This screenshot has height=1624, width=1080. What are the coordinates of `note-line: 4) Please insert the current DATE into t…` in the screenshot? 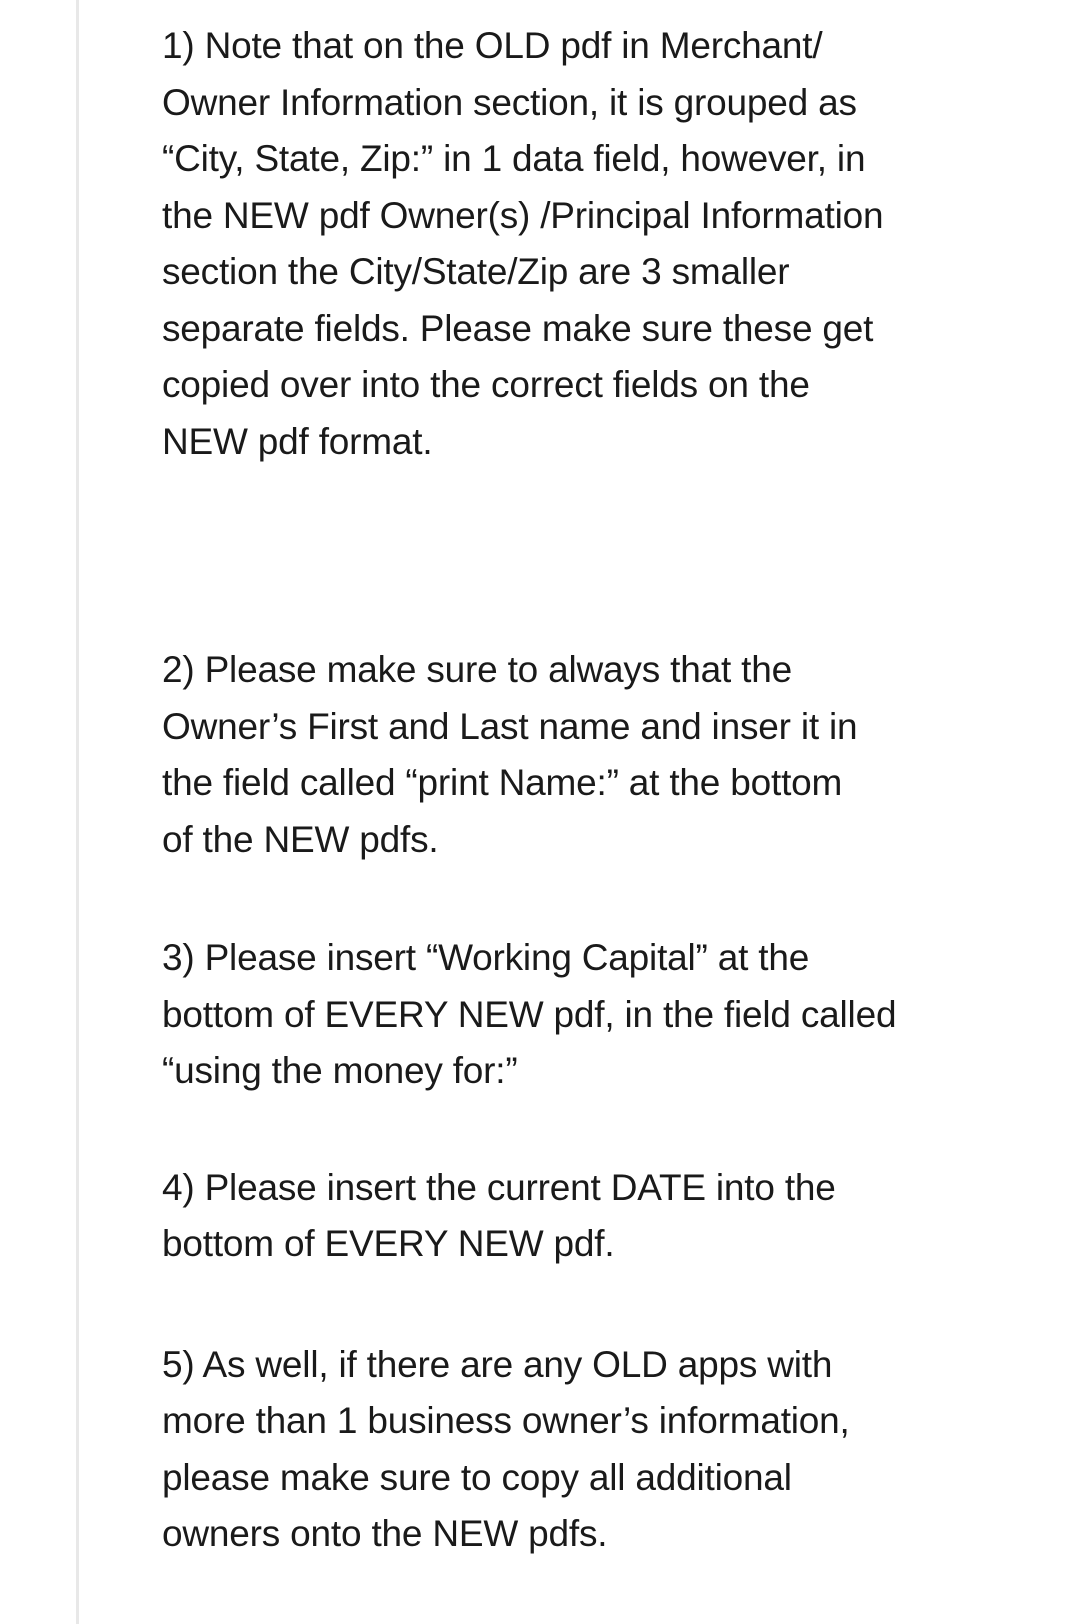 It's located at (499, 1187).